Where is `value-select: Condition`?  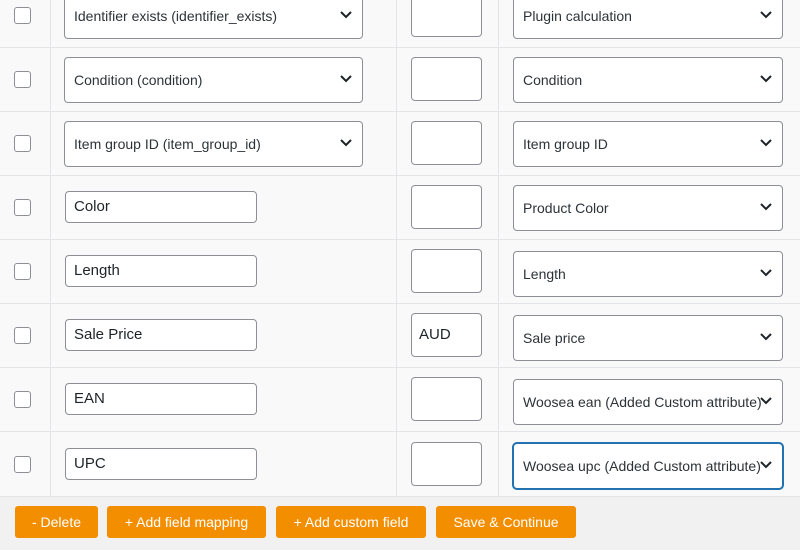
value-select: Condition is located at coordinates (648, 80).